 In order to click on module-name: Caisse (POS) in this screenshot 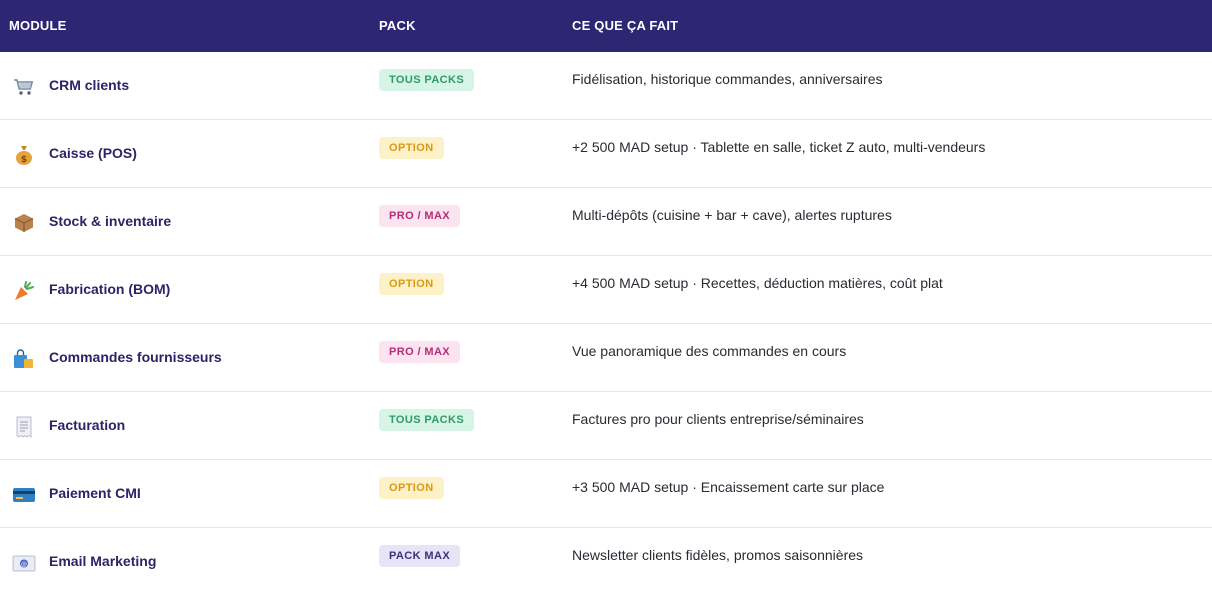, I will do `click(93, 153)`.